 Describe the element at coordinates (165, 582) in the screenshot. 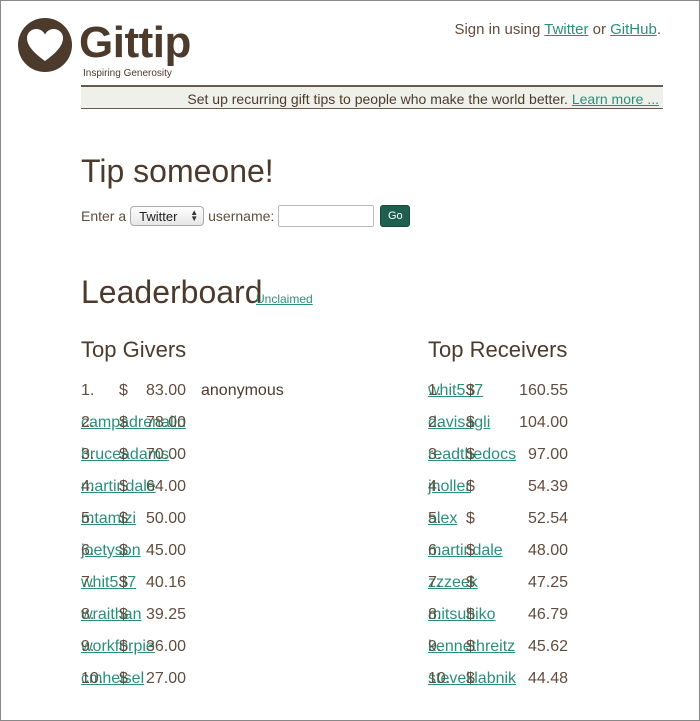

I see `tip-amount: 40.16` at that location.